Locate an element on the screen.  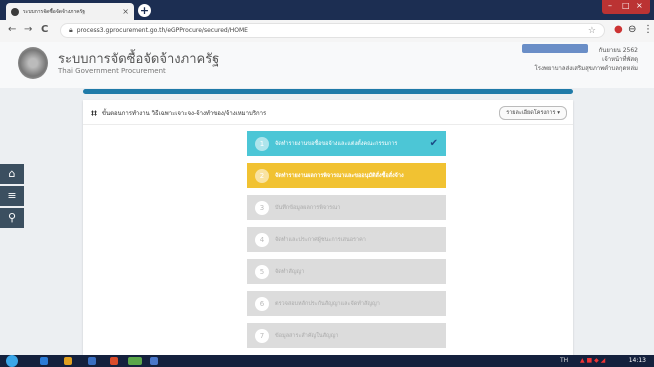
home-icon: ⌂ is located at coordinates (12, 174).